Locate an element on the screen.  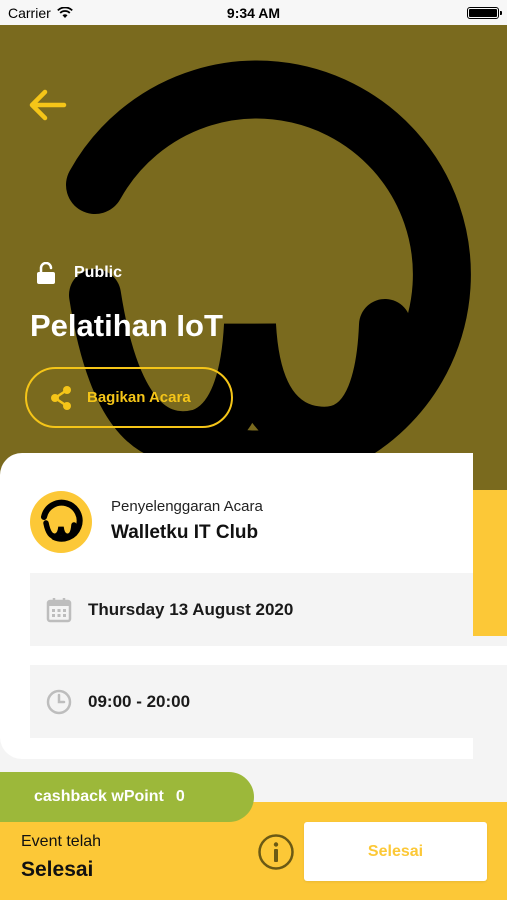
back-arrow-icon is located at coordinates (48, 105).